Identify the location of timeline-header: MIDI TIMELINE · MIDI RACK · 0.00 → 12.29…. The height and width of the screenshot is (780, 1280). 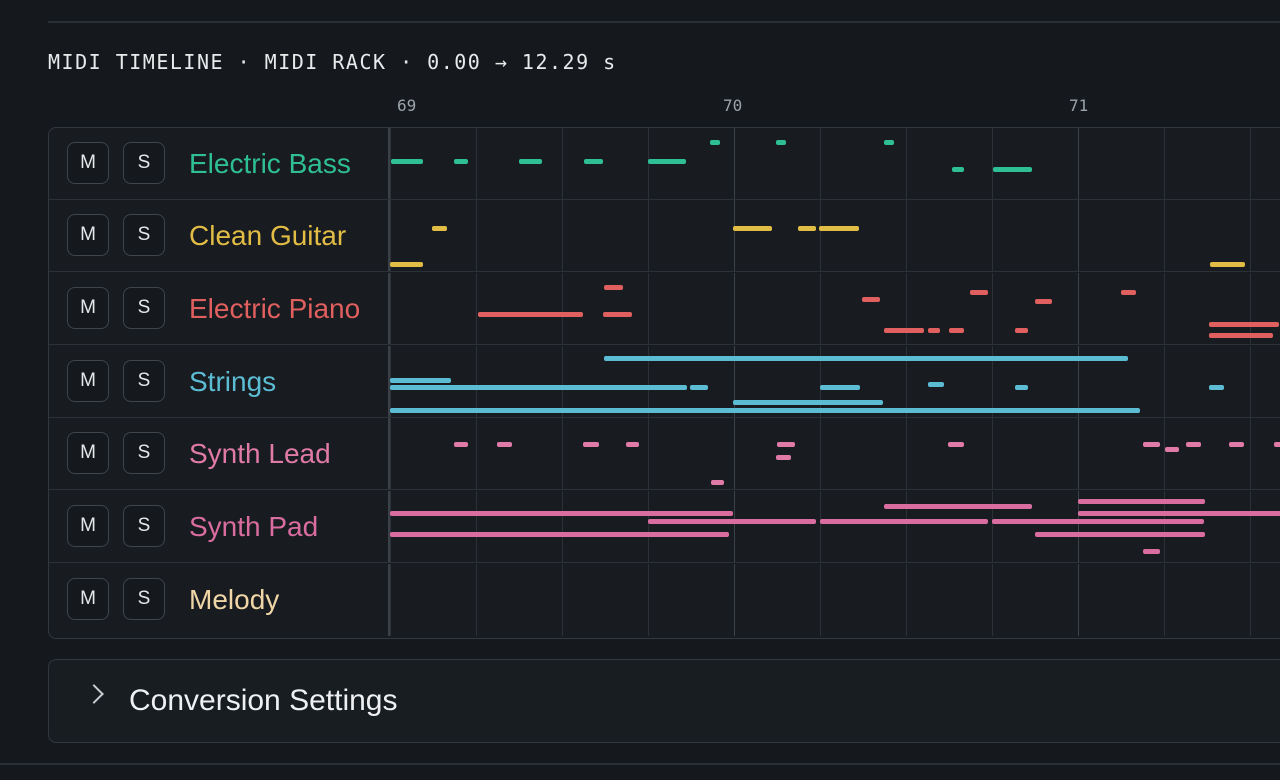
(332, 62).